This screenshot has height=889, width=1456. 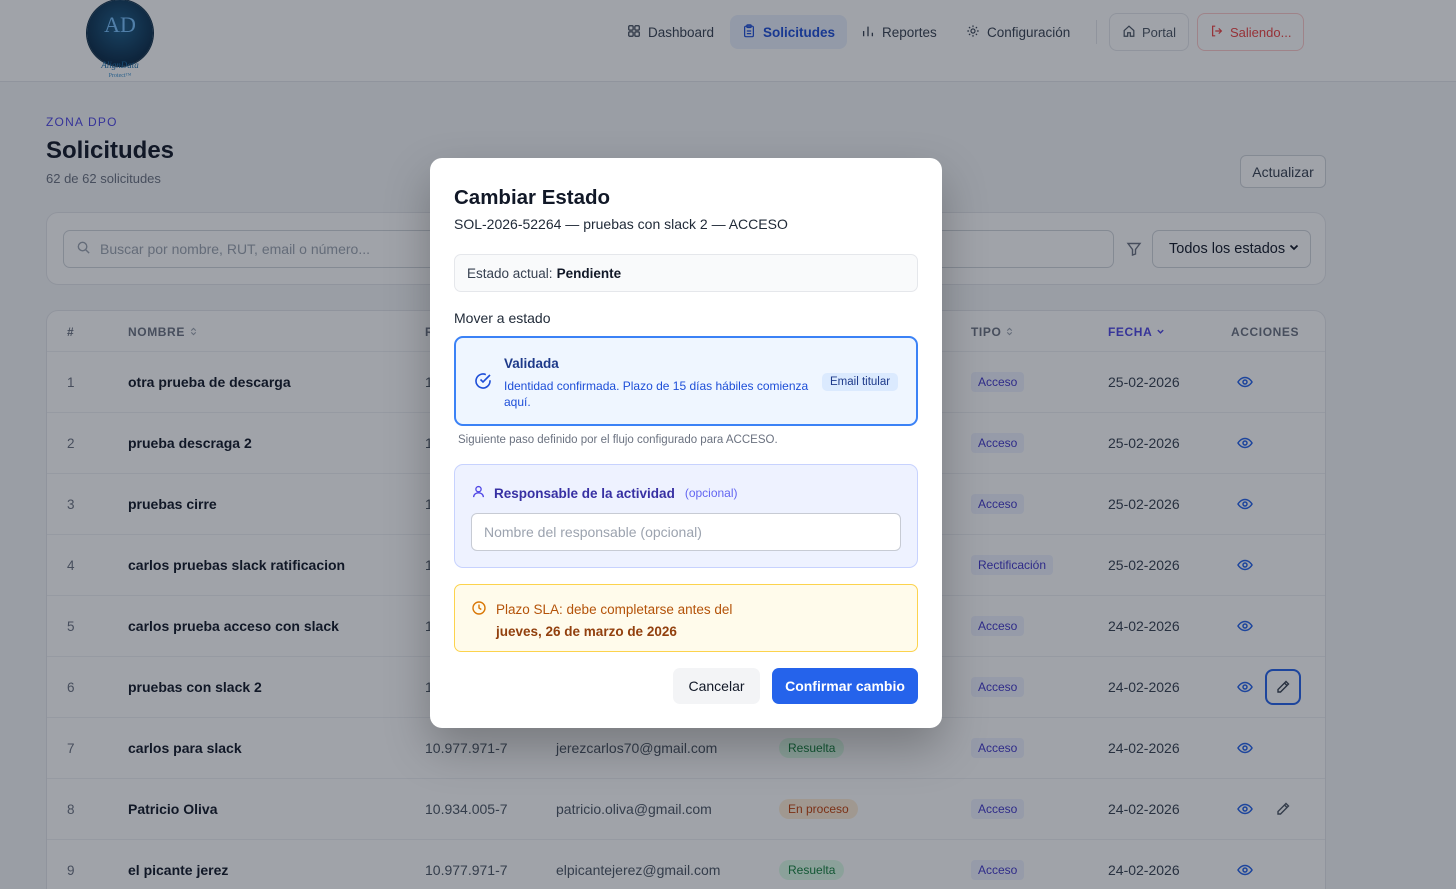 I want to click on dialog-title: Cambiar Estado, so click(x=532, y=197).